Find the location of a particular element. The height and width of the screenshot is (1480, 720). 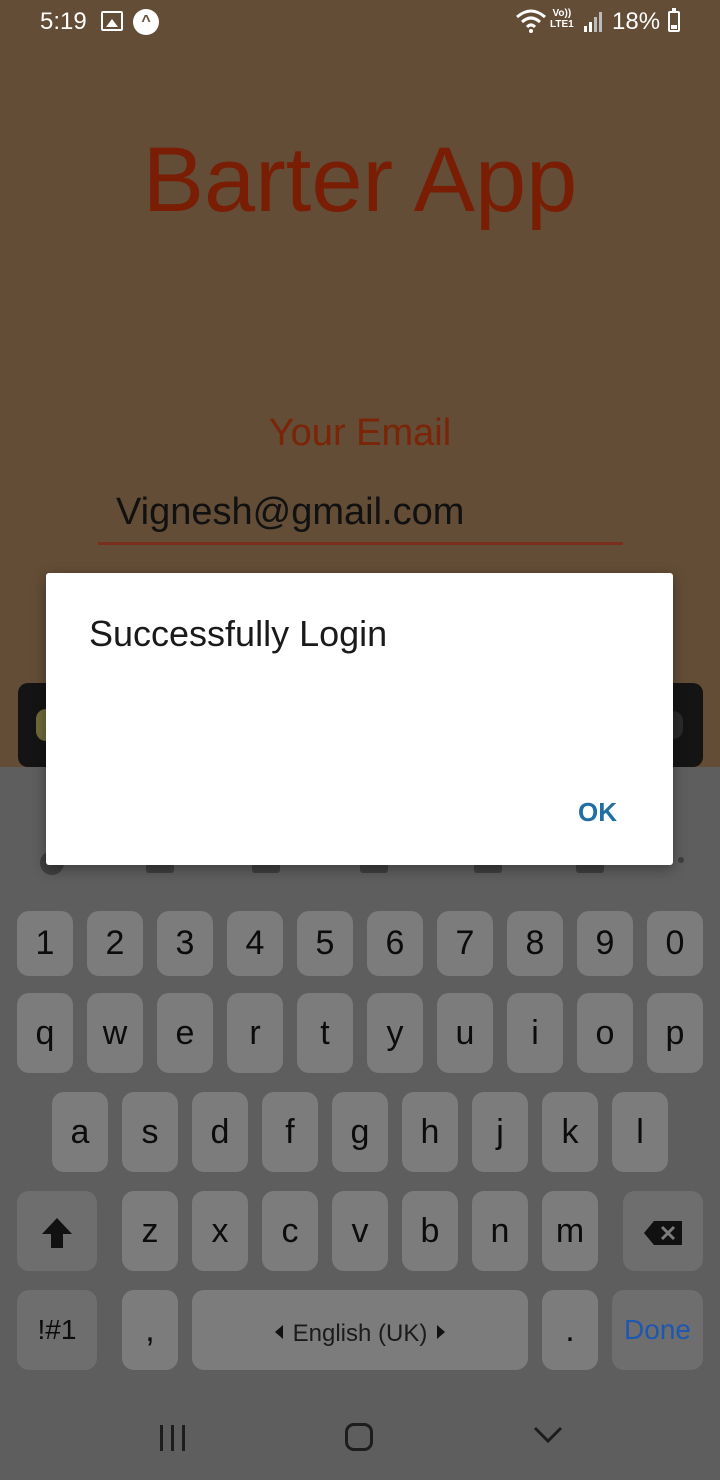

key-y: y is located at coordinates (395, 1033).